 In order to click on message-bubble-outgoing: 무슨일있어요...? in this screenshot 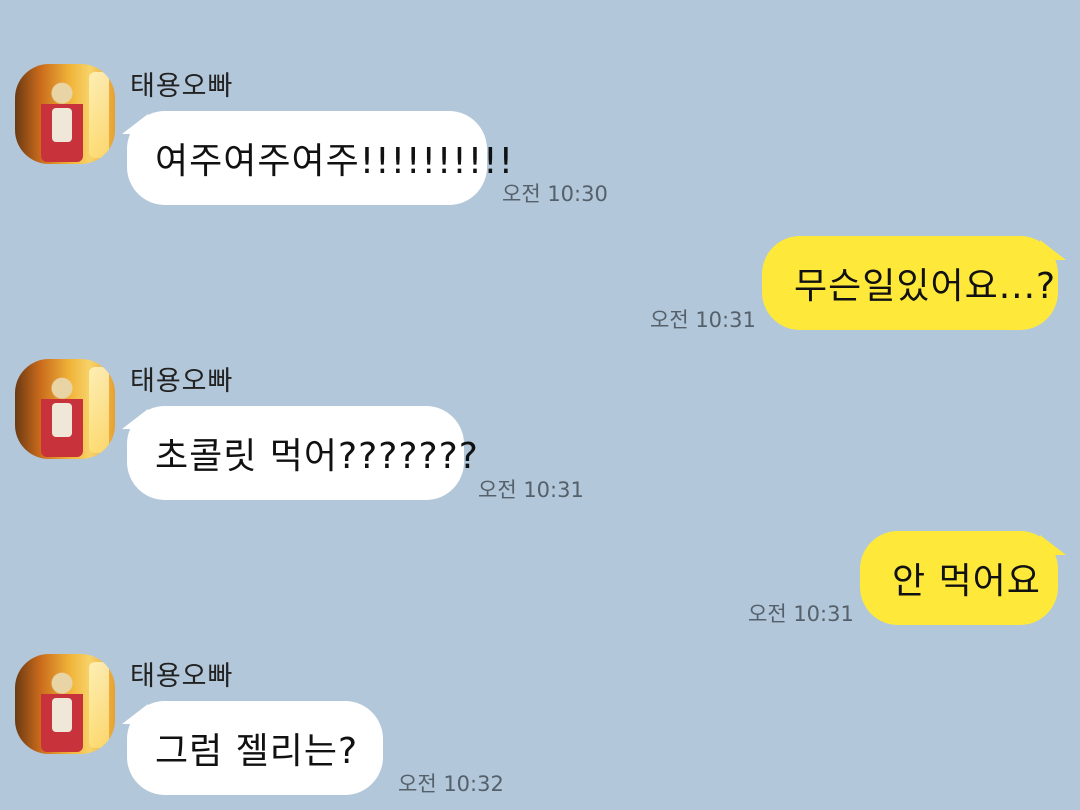, I will do `click(910, 283)`.